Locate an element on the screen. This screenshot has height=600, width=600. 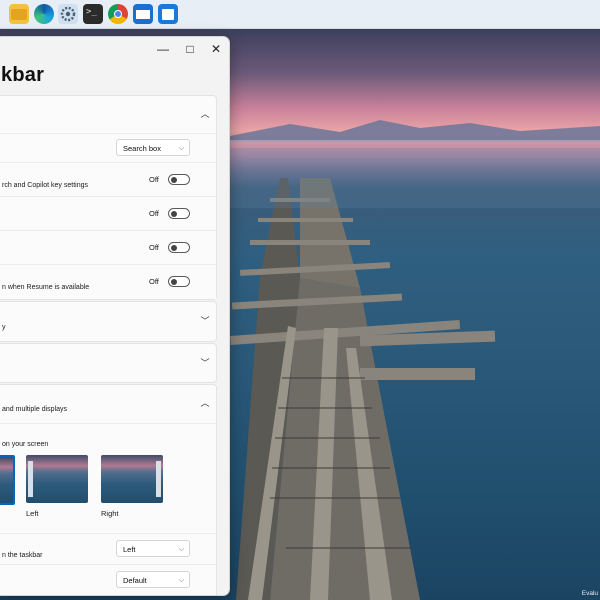
close-button: ✕ is located at coordinates (216, 49).